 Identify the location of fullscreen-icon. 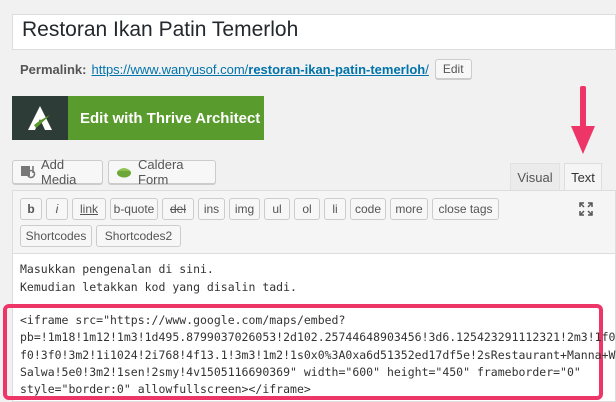
(586, 209).